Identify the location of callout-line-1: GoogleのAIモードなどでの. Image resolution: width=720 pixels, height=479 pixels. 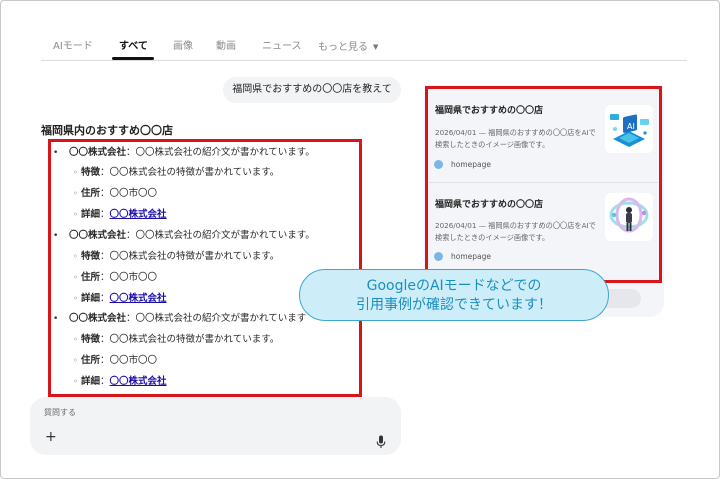
(454, 286).